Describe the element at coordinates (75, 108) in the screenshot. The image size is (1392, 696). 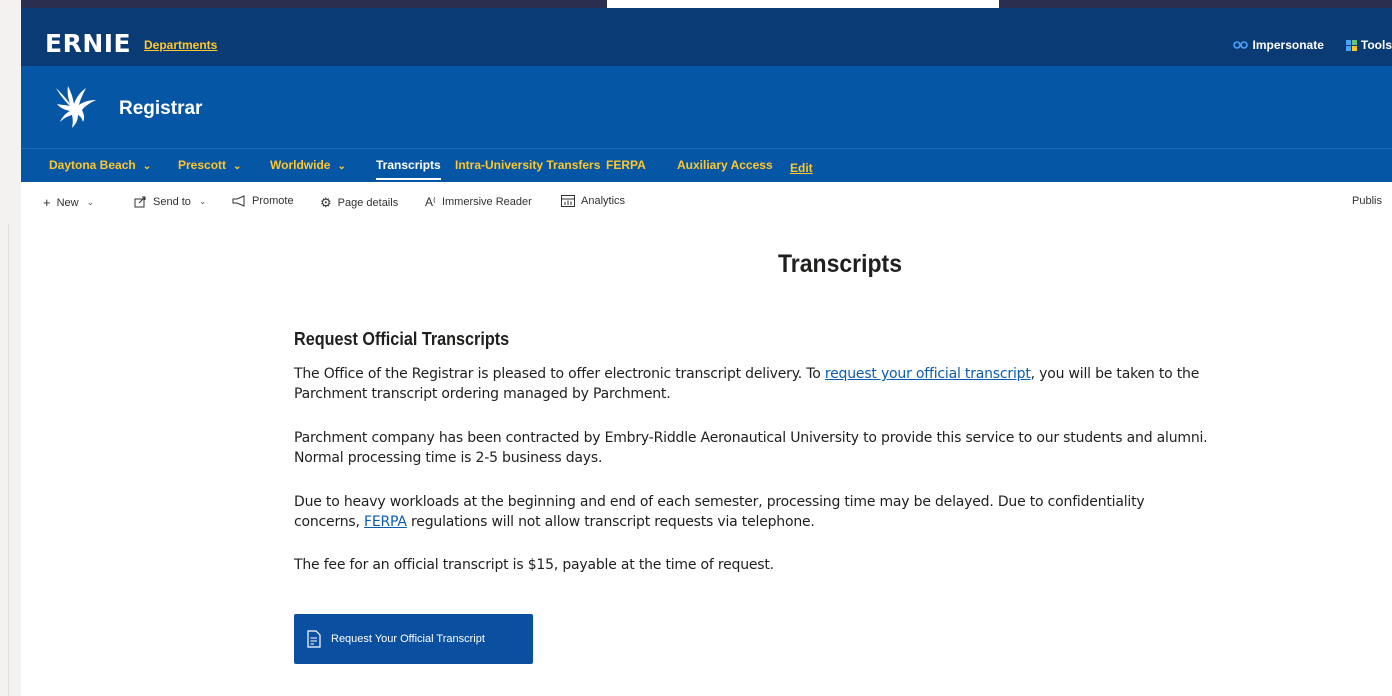
I see `eagle-logo-icon` at that location.